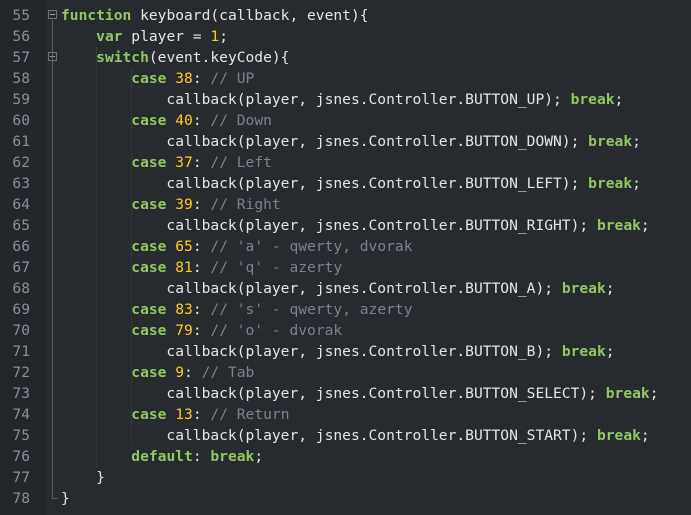 The width and height of the screenshot is (691, 515). What do you see at coordinates (21, 15) in the screenshot?
I see `line-number: 55` at bounding box center [21, 15].